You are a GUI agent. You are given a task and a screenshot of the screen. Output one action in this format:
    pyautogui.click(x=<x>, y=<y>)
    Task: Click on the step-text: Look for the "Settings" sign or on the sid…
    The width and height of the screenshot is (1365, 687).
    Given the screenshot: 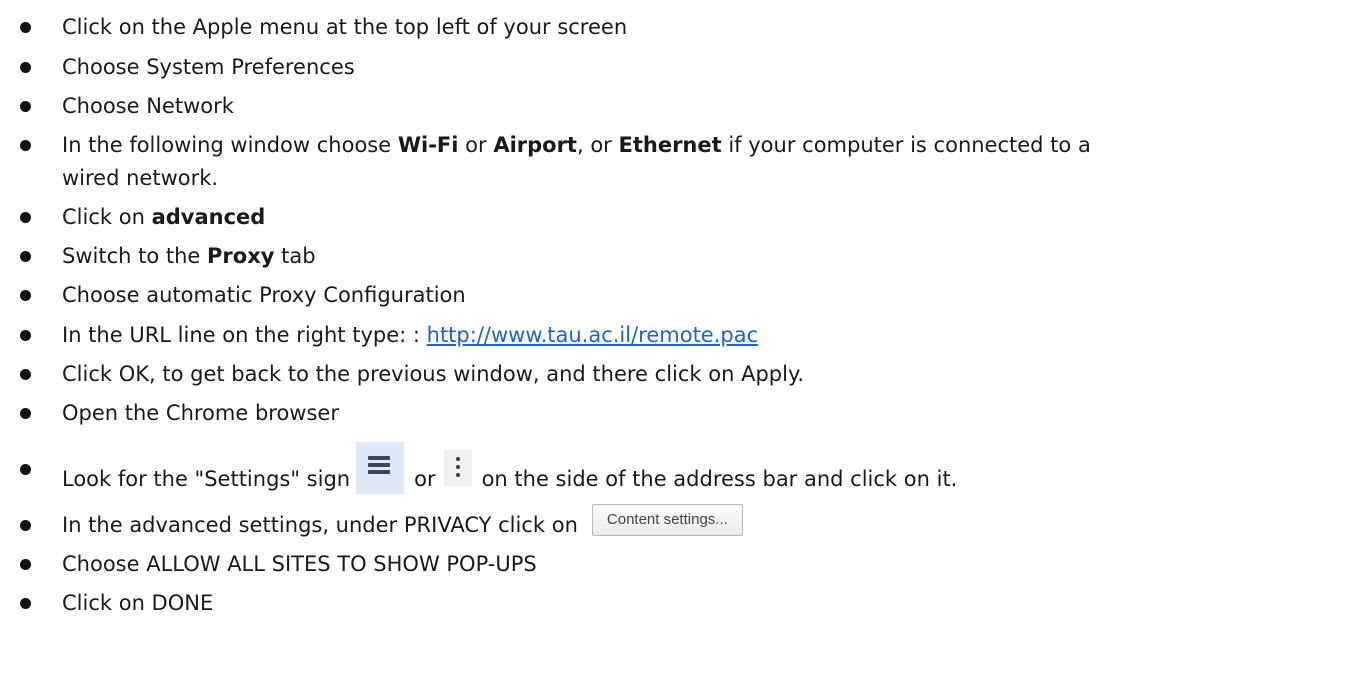 What is the action you would take?
    pyautogui.click(x=509, y=474)
    